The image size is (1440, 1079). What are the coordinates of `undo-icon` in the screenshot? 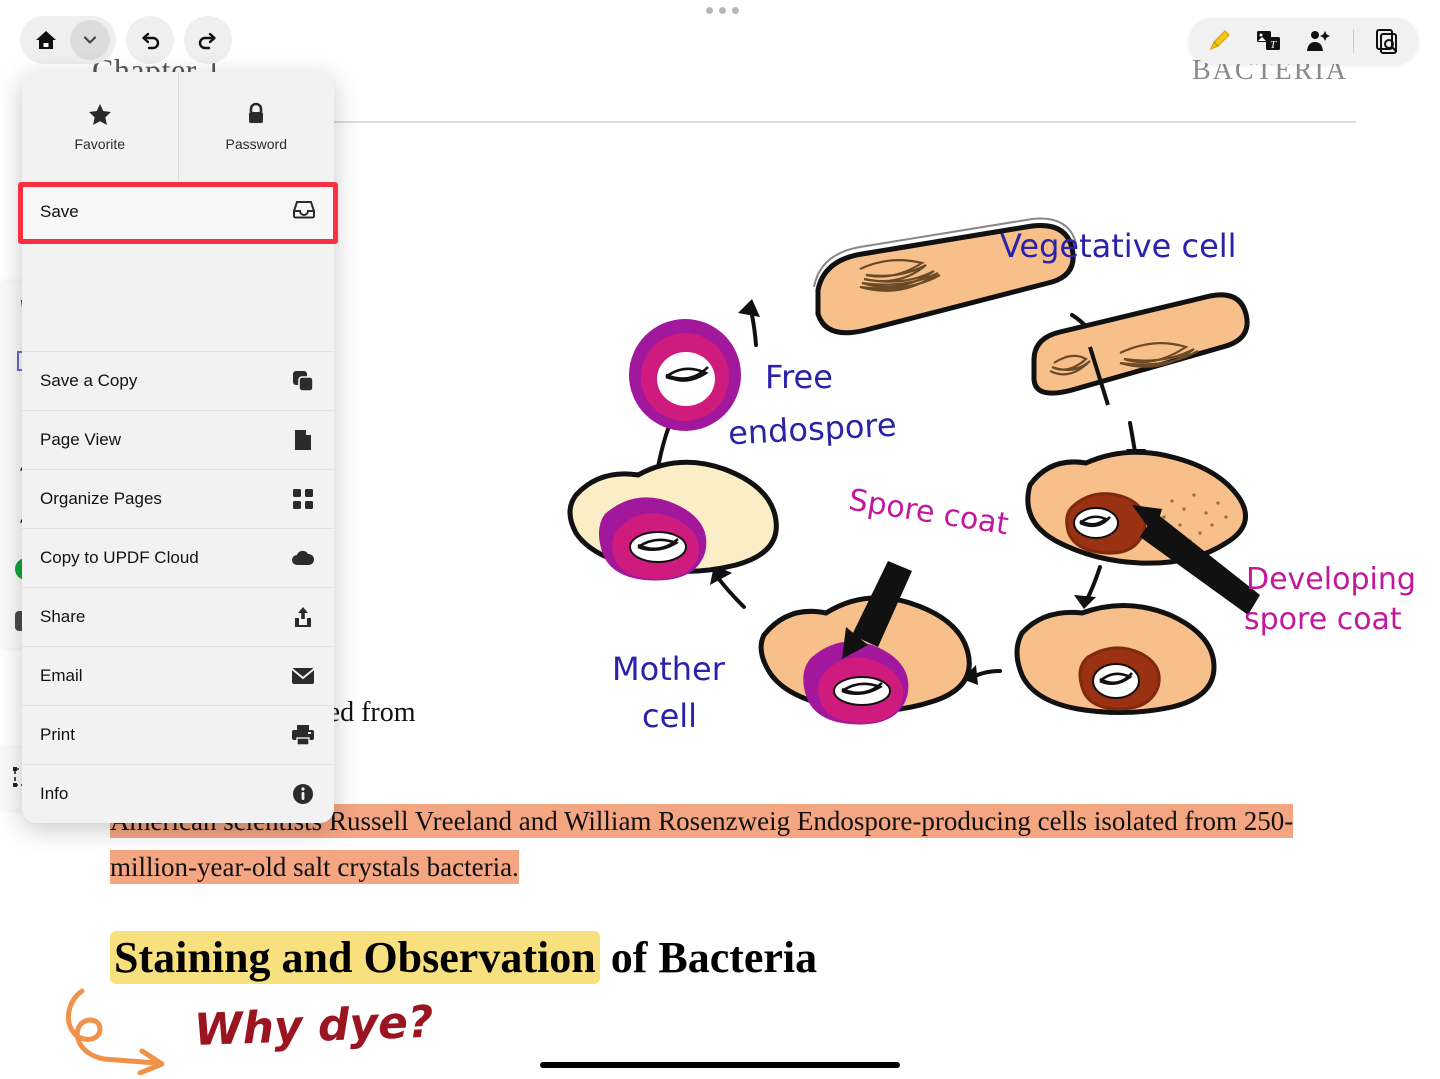 It's located at (151, 41).